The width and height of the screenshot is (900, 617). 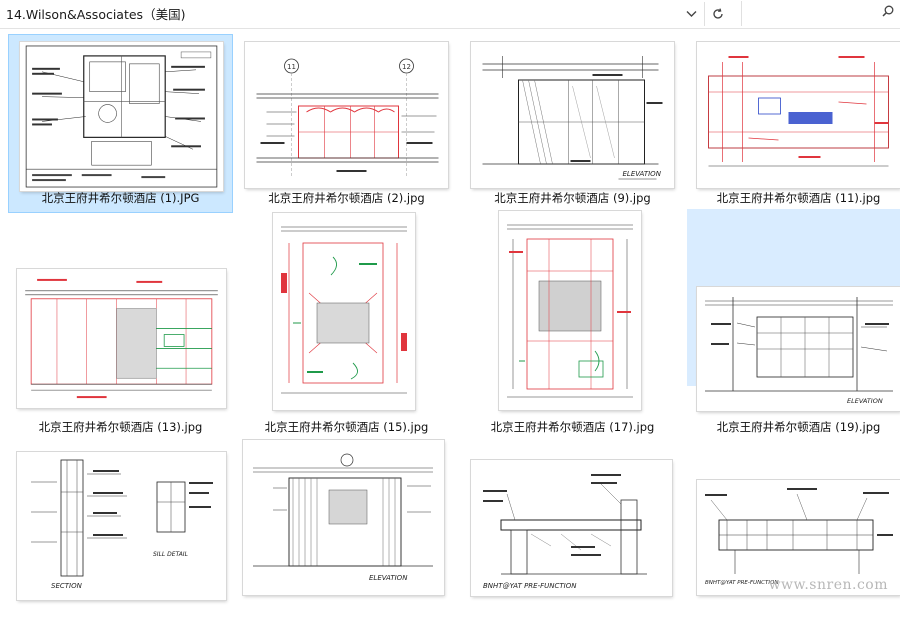 What do you see at coordinates (793, 427) in the screenshot?
I see `file-name: 北京王府井希尔顿酒店 (19).jpg` at bounding box center [793, 427].